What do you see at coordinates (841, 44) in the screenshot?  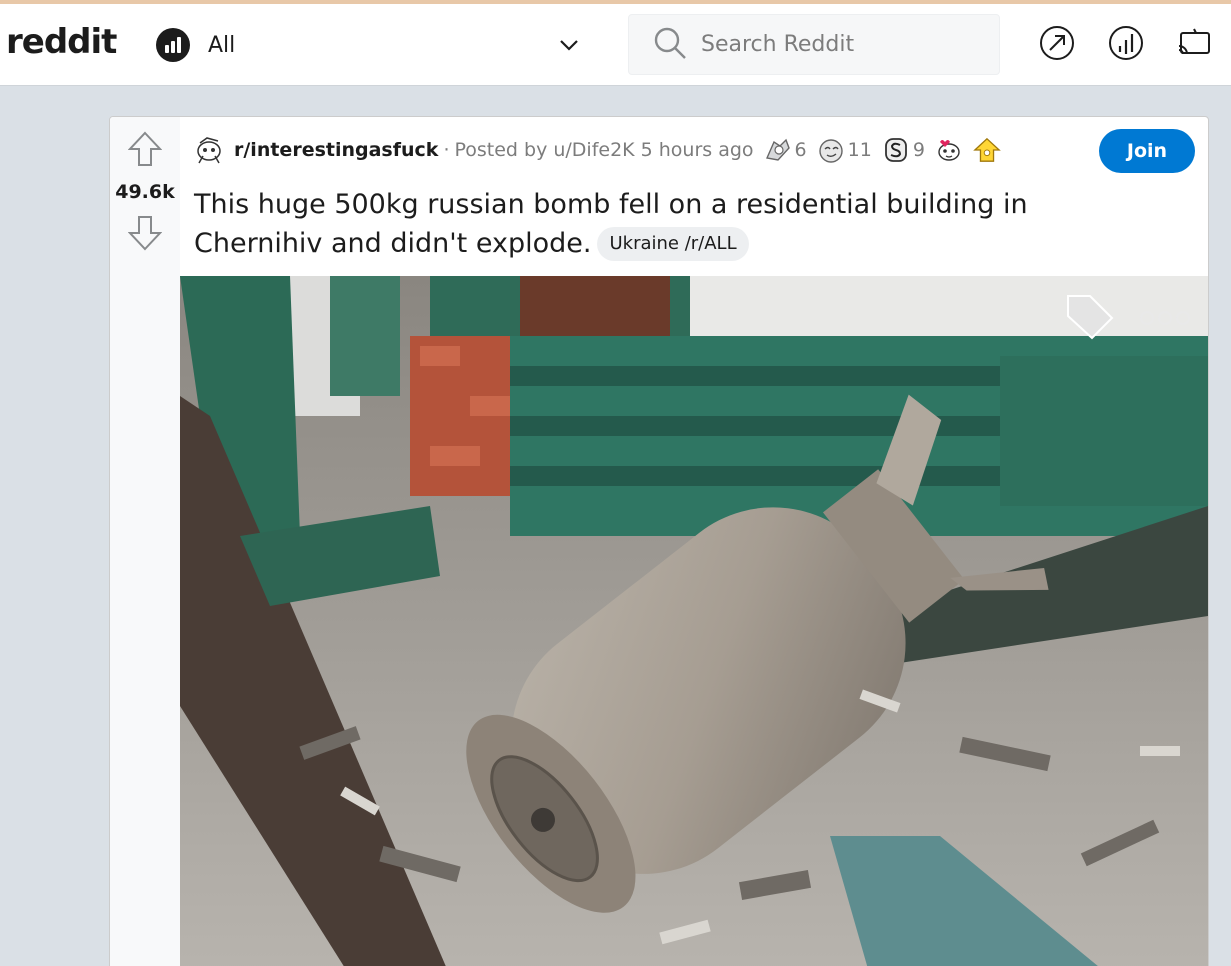 I see `search-input` at bounding box center [841, 44].